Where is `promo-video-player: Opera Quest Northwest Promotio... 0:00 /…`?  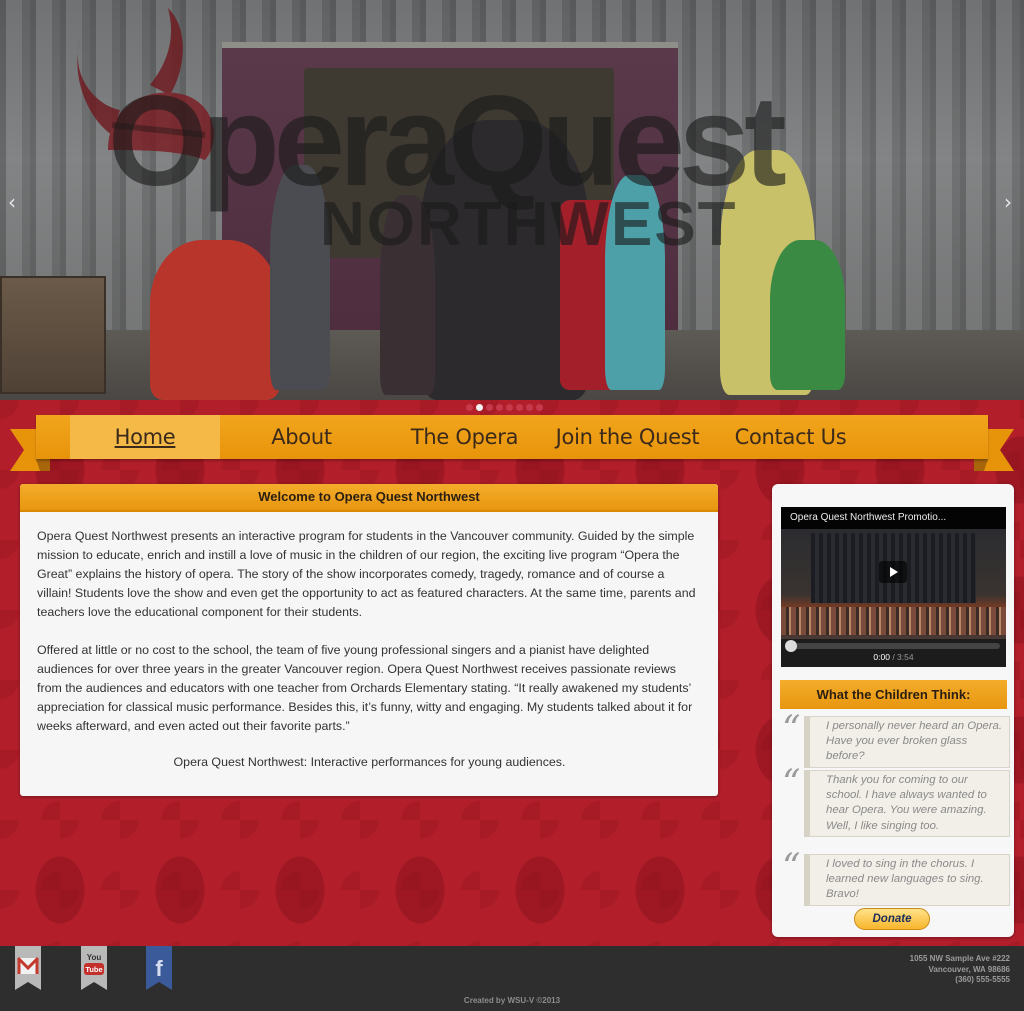
promo-video-player: Opera Quest Northwest Promotio... 0:00 /… is located at coordinates (893, 587).